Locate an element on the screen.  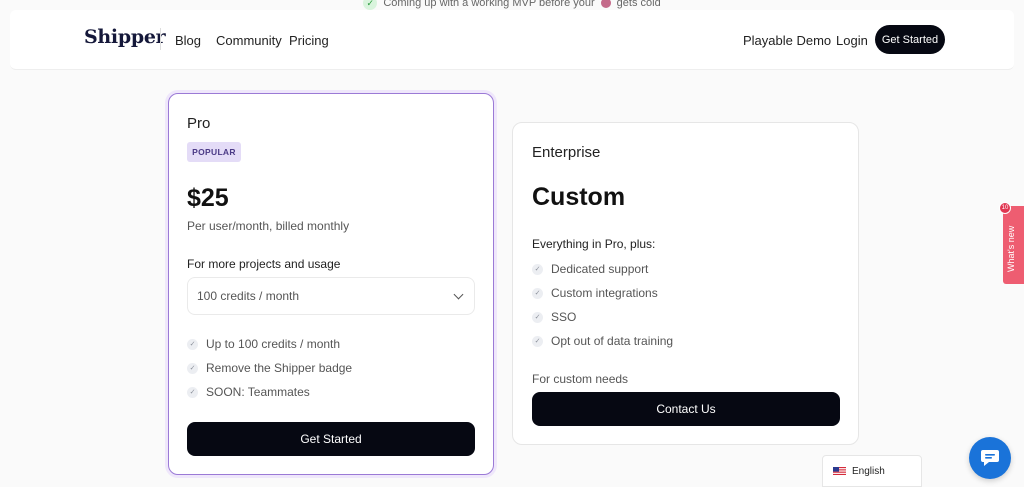
plan-name: Pro is located at coordinates (199, 123).